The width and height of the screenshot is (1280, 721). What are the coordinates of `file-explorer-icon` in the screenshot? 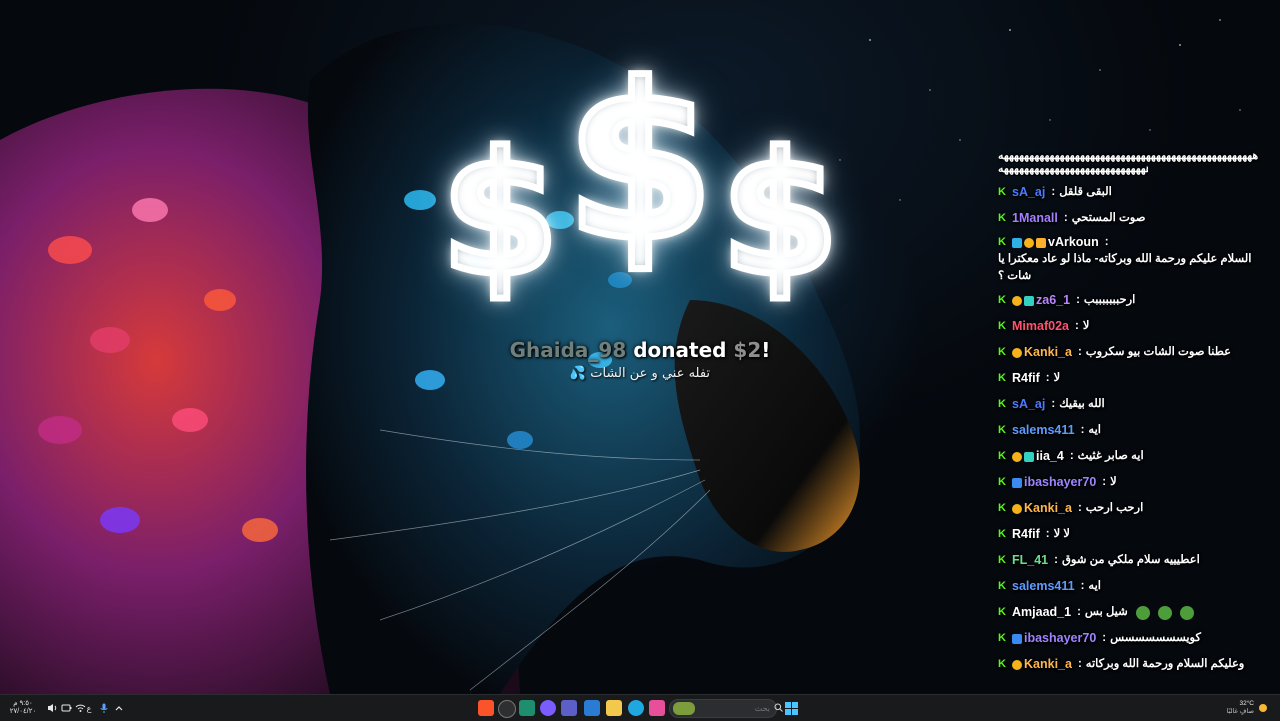 It's located at (614, 708).